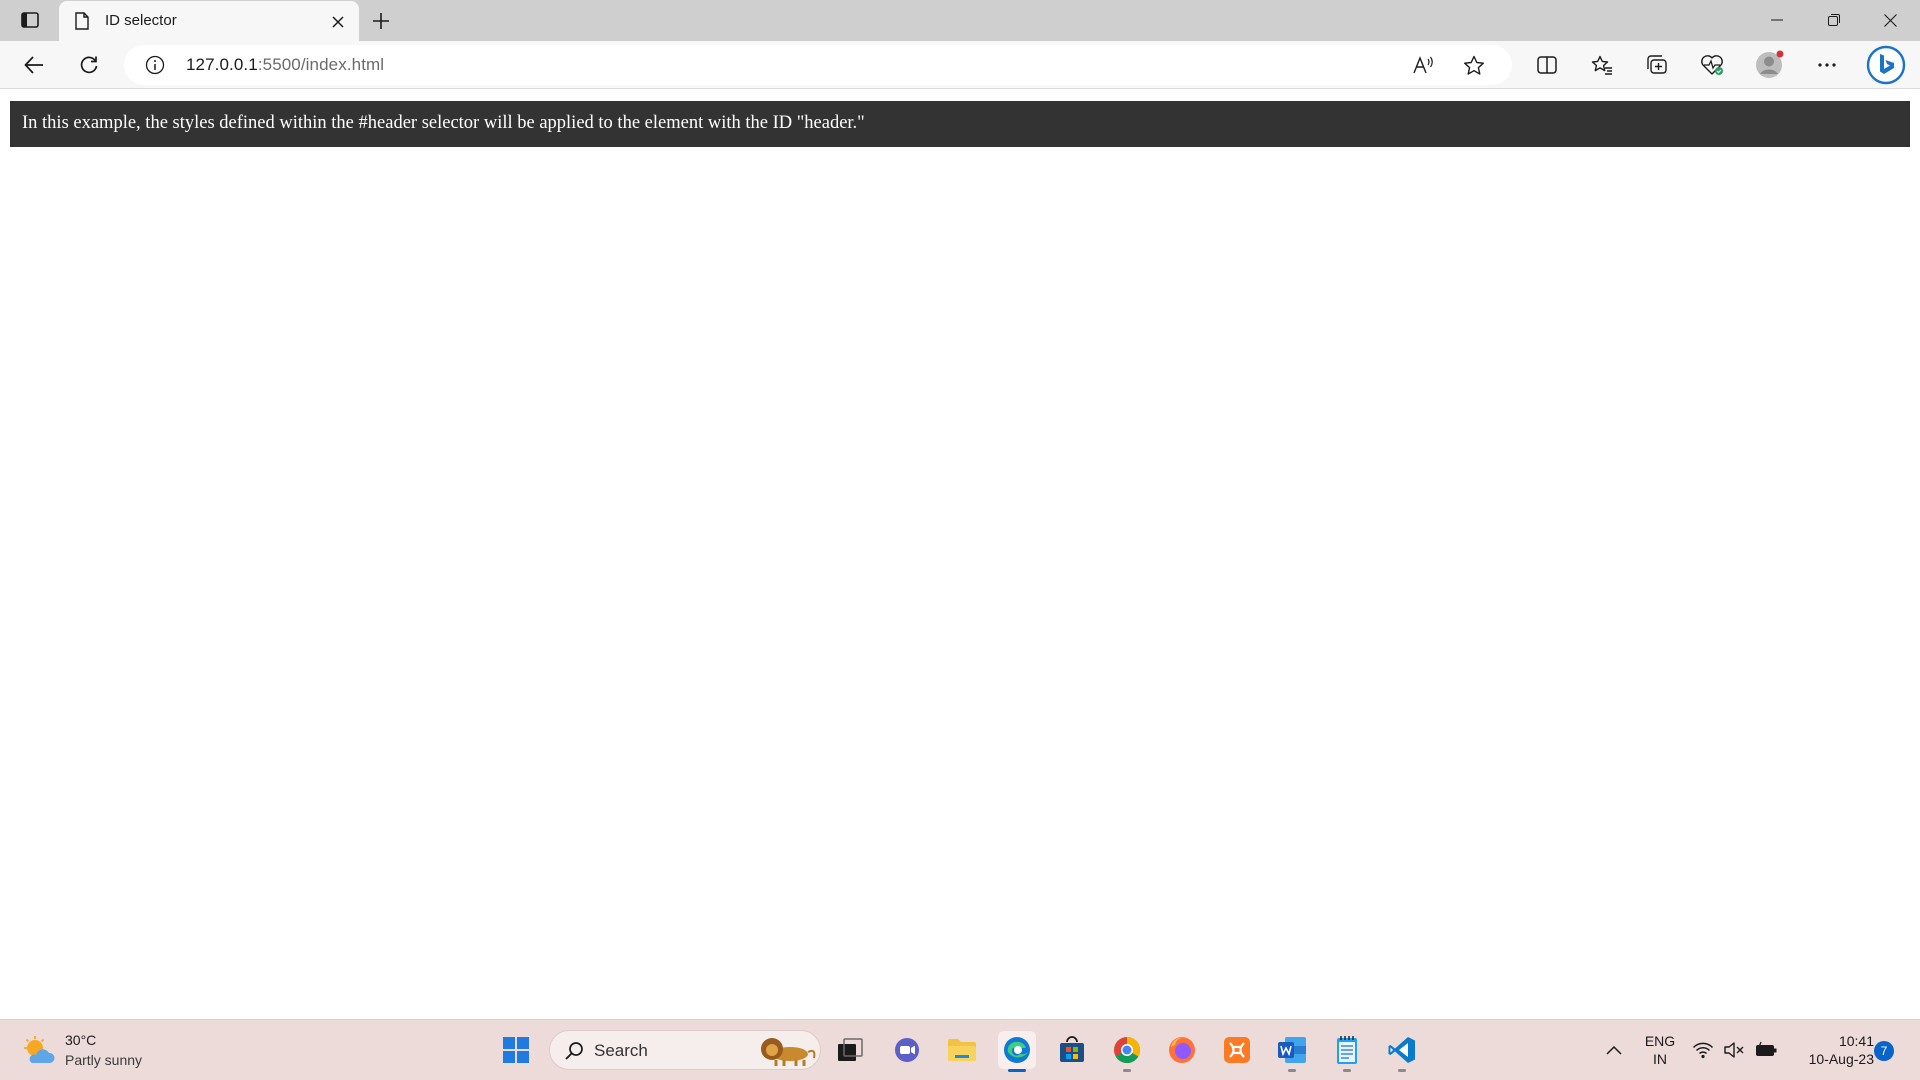 Image resolution: width=1920 pixels, height=1080 pixels. I want to click on partly-sunny-icon, so click(39, 1049).